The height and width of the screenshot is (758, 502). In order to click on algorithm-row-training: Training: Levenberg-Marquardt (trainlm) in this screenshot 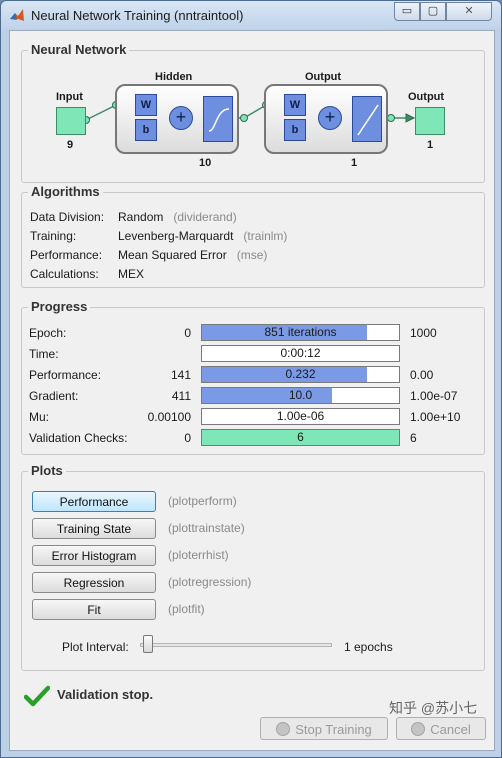, I will do `click(159, 236)`.